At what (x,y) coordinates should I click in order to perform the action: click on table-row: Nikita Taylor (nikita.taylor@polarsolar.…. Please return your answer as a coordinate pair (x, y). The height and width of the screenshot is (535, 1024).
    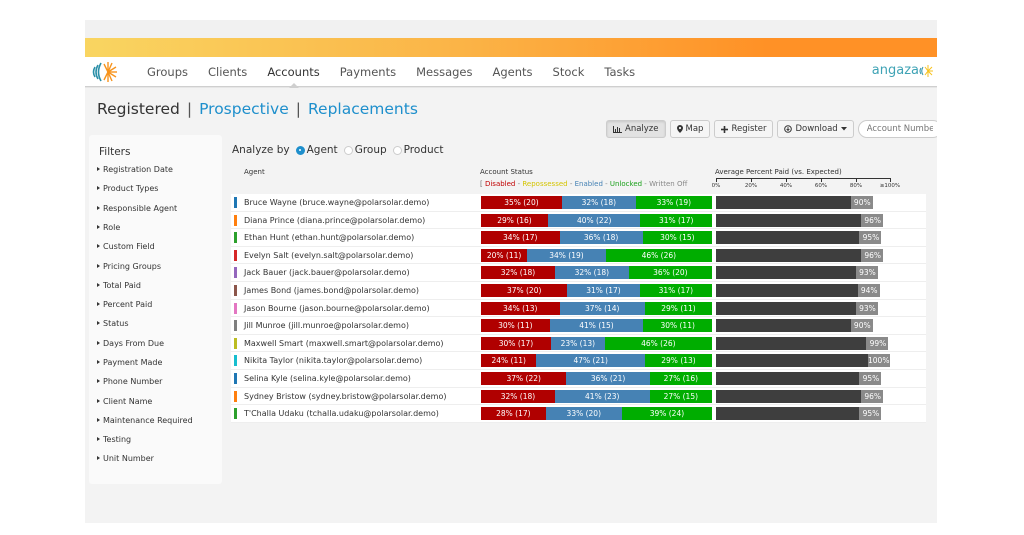
    Looking at the image, I should click on (578, 361).